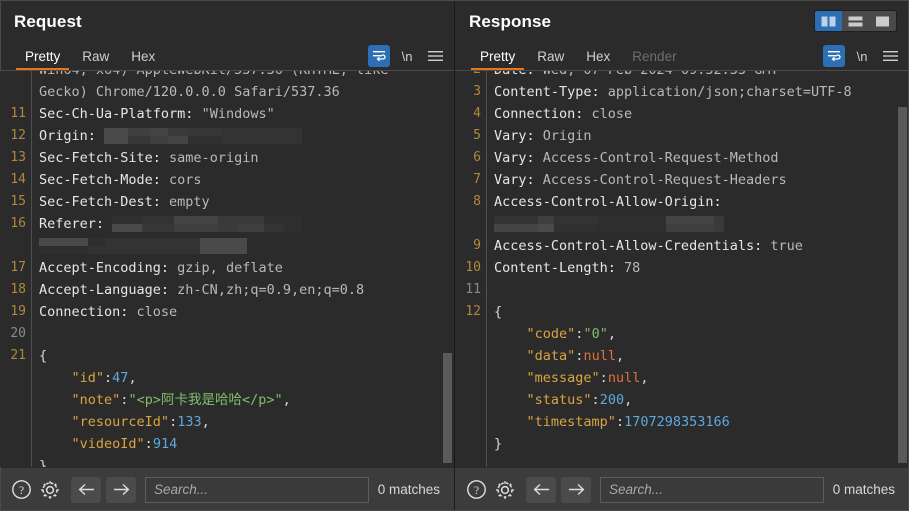  I want to click on request-scrollbar-thumb, so click(447, 408).